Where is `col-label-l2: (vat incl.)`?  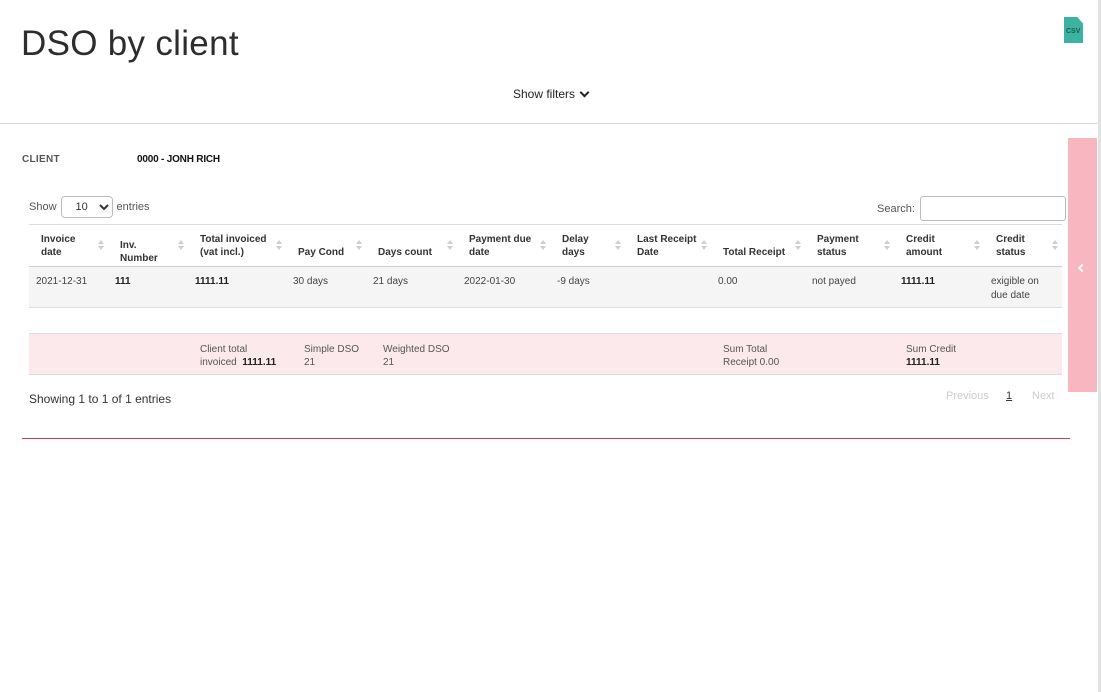 col-label-l2: (vat incl.) is located at coordinates (222, 252).